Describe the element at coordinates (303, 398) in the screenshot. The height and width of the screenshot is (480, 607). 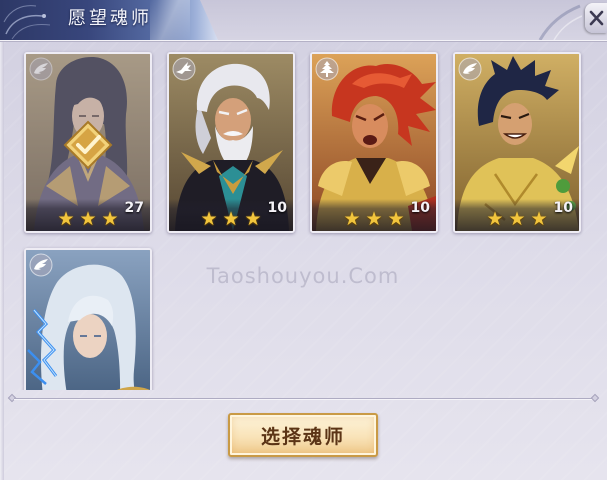
I see `divider` at that location.